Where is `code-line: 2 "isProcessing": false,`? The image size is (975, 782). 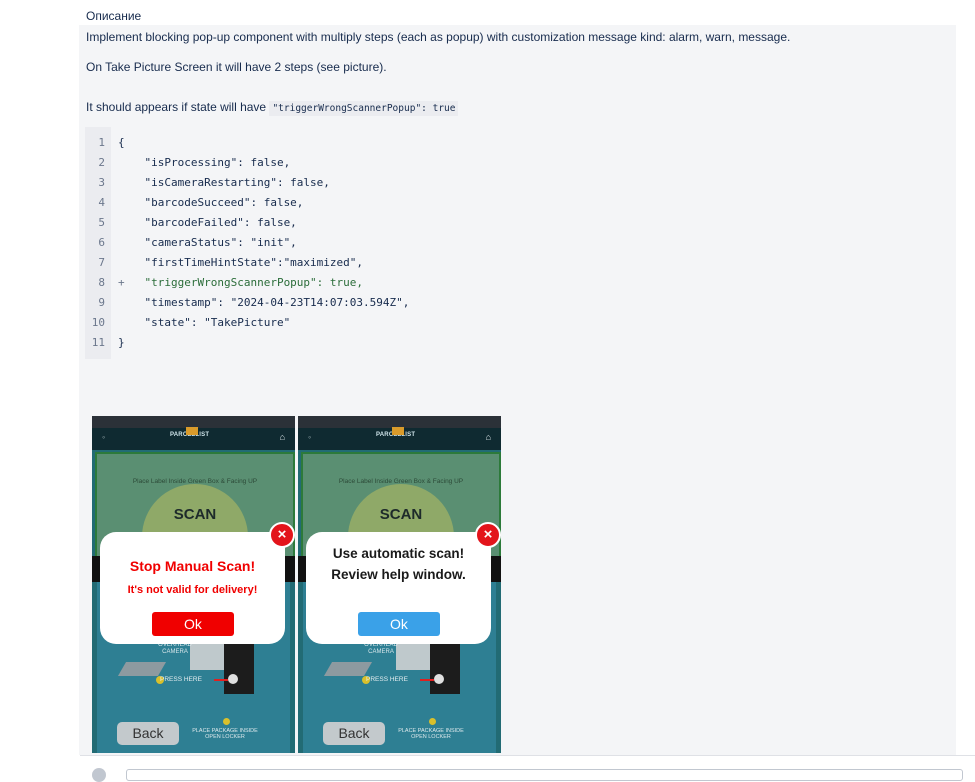 code-line: 2 "isProcessing": false, is located at coordinates (335, 163).